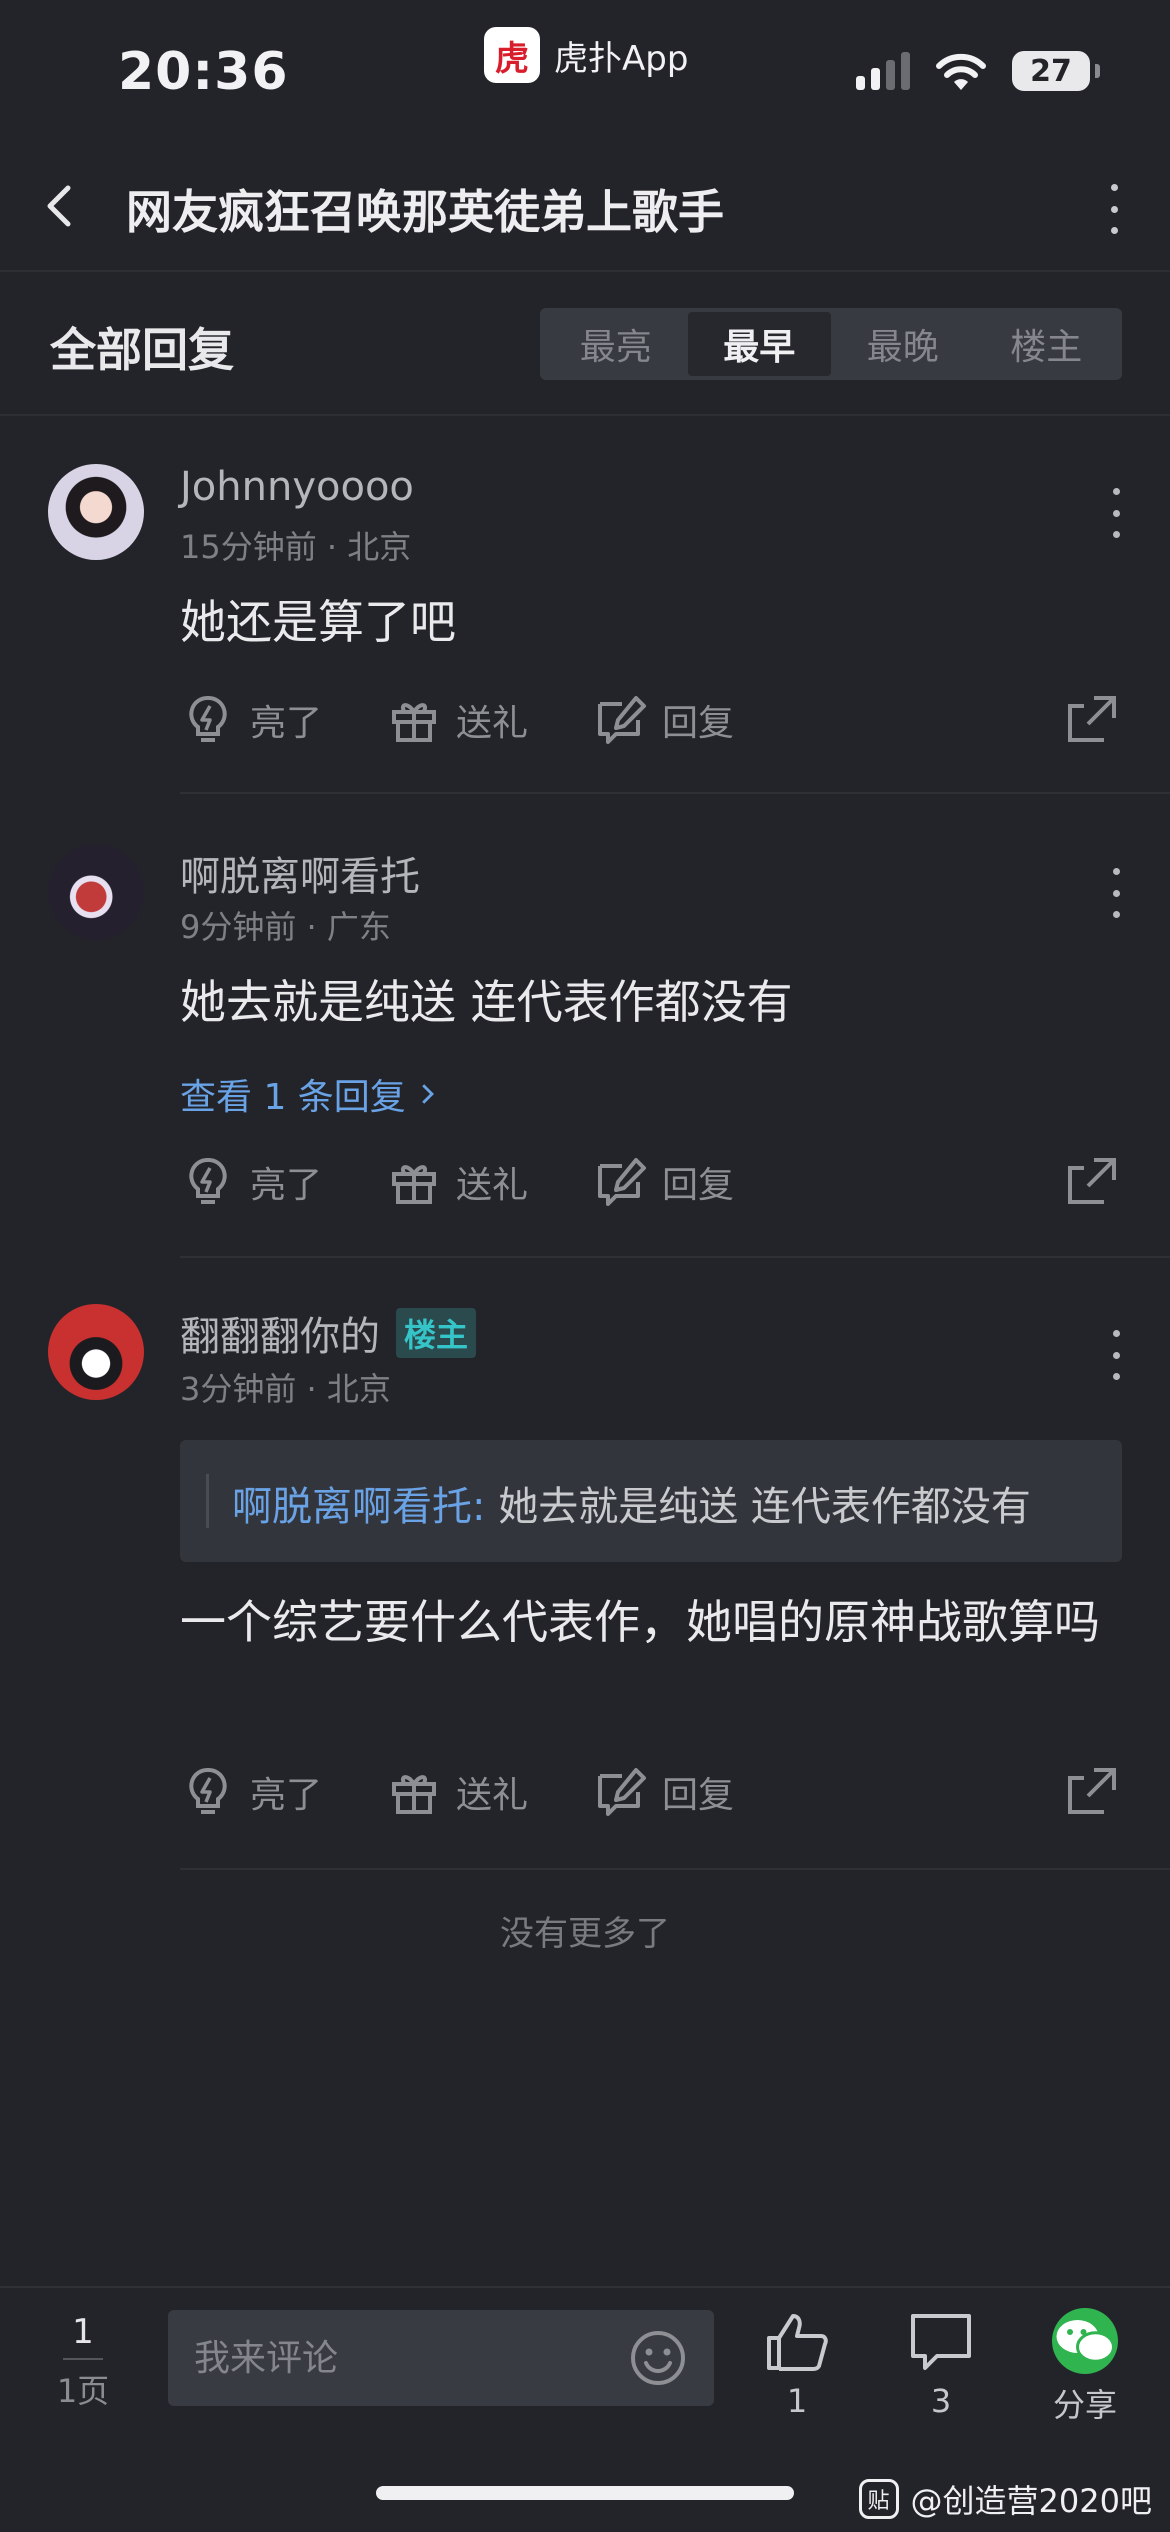 The width and height of the screenshot is (1170, 2532). Describe the element at coordinates (358, 1507) in the screenshot. I see `quote-user: 啊脱离啊看托:` at that location.